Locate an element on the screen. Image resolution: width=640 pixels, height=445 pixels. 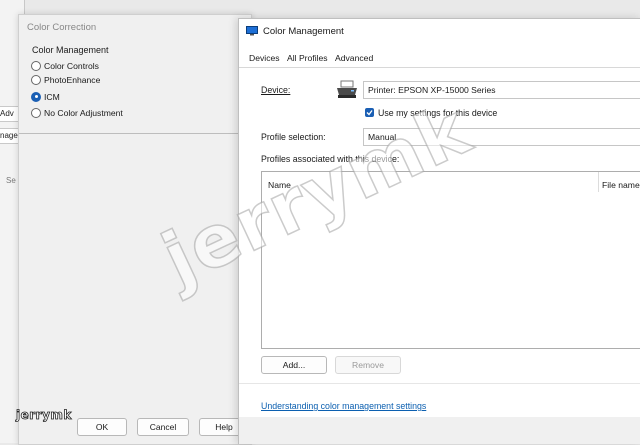
bottom-bar is located at coordinates (439, 430).